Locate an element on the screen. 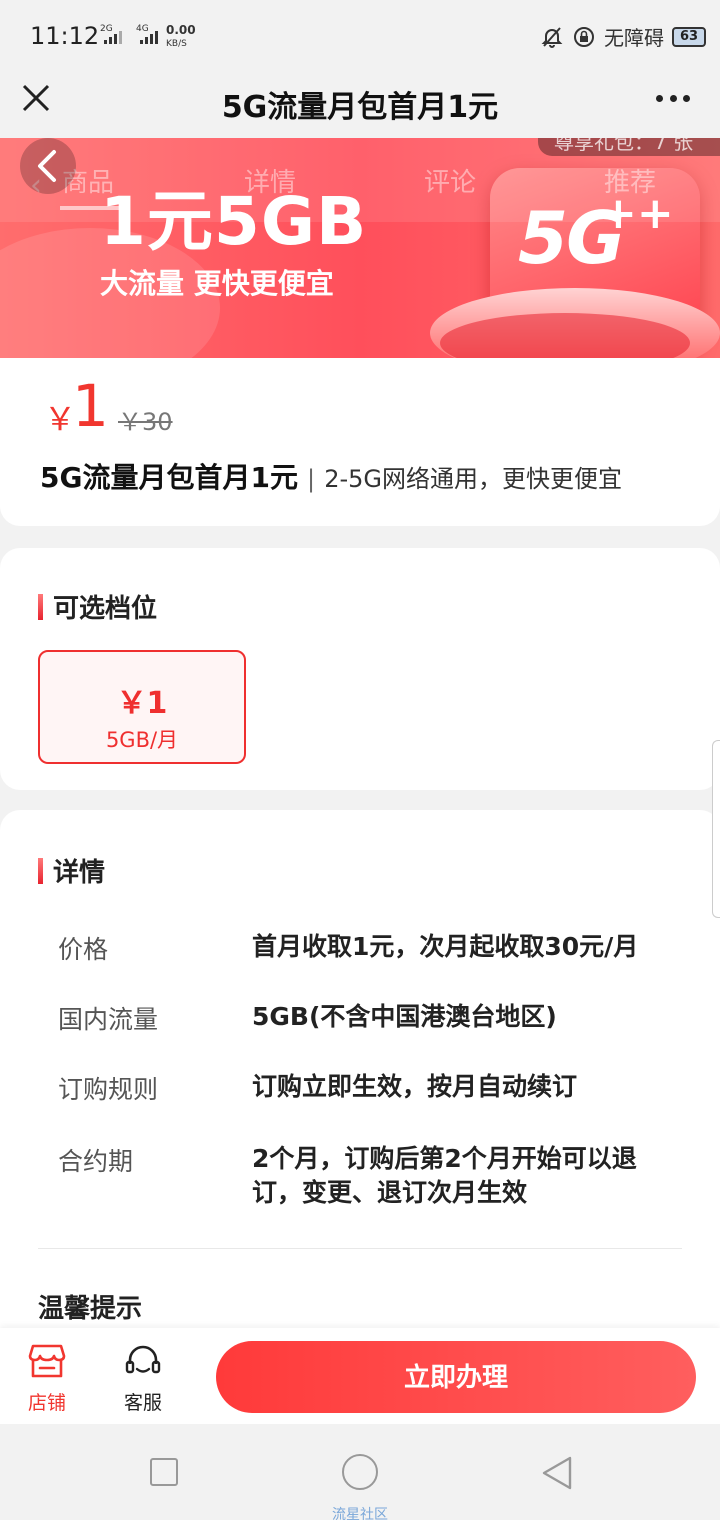 This screenshot has width=720, height=1520. divider is located at coordinates (360, 1248).